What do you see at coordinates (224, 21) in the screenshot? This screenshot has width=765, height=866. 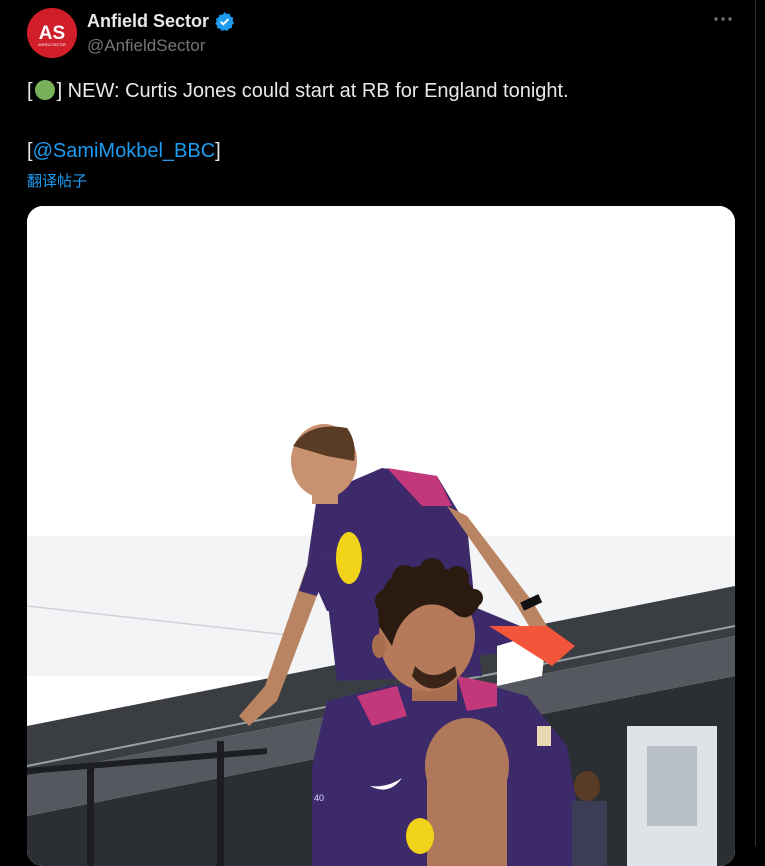 I see `verified-badge-icon` at bounding box center [224, 21].